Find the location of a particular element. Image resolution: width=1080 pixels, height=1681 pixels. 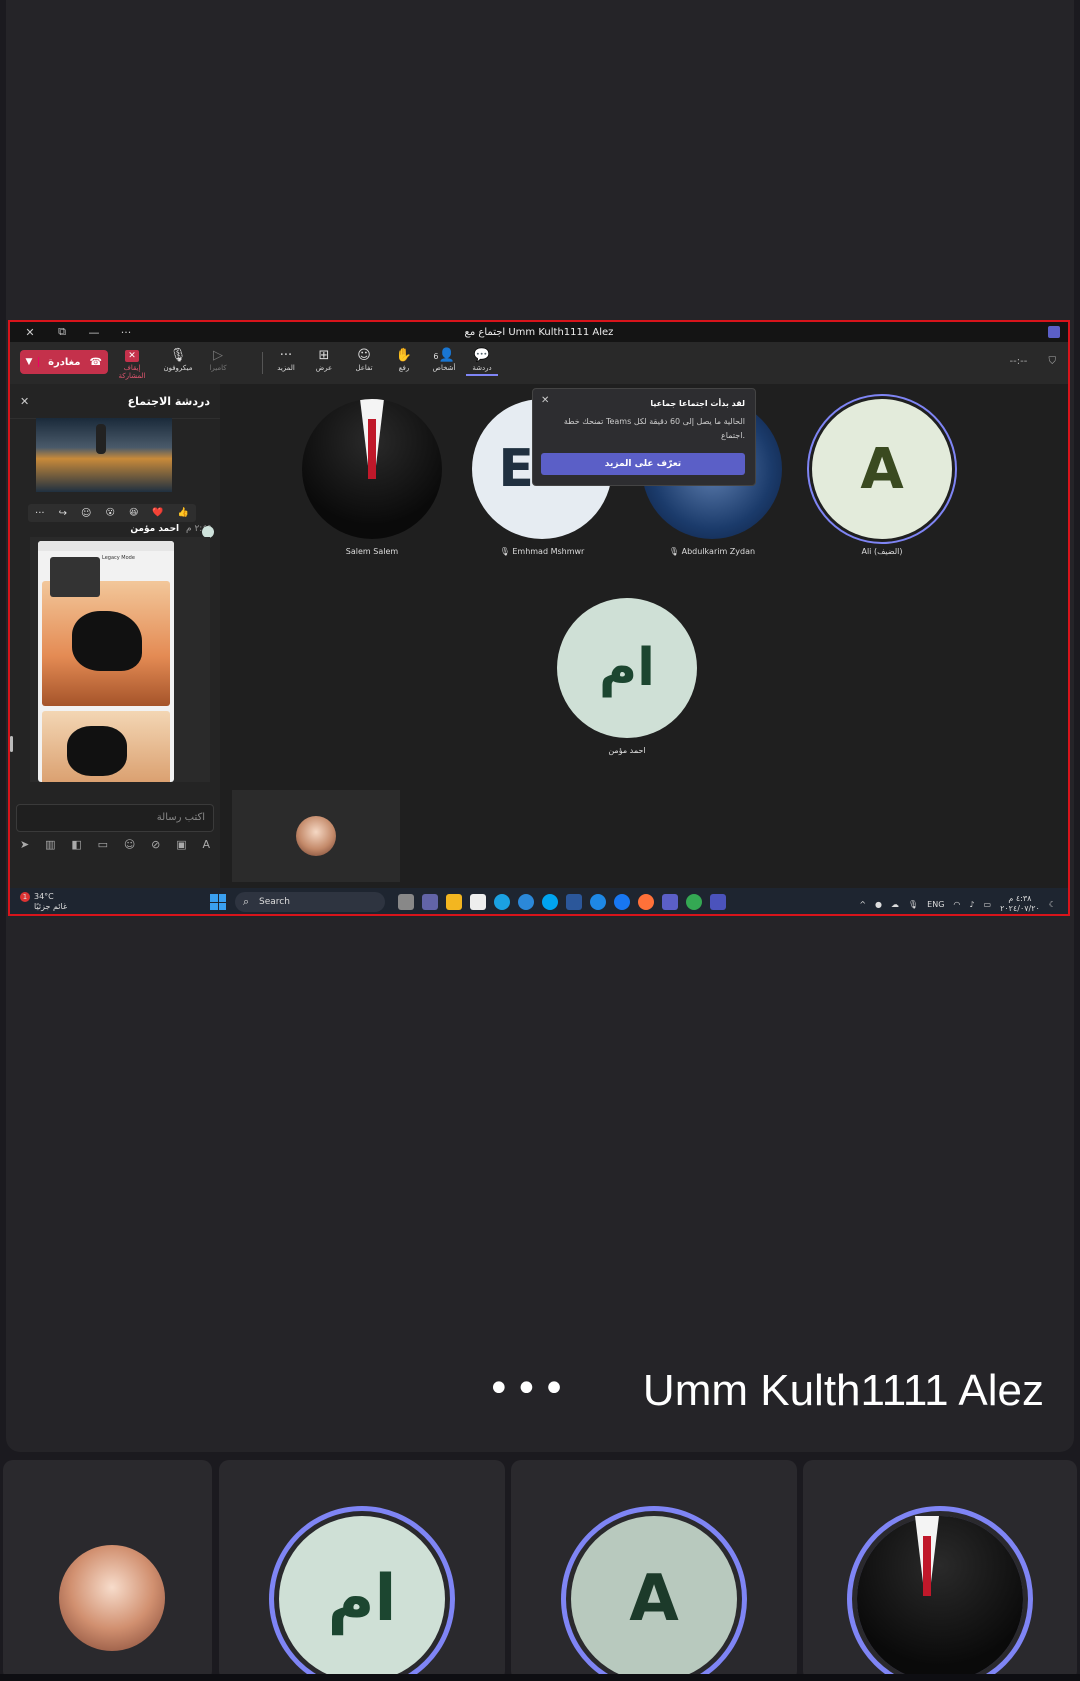

taskbar-apps is located at coordinates (562, 902).